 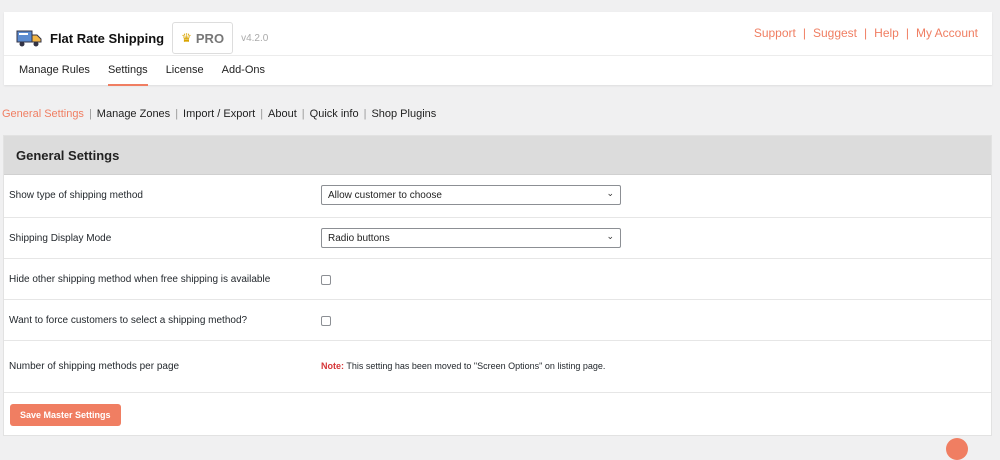 What do you see at coordinates (43, 114) in the screenshot?
I see `subnav-general-settings: General Settings` at bounding box center [43, 114].